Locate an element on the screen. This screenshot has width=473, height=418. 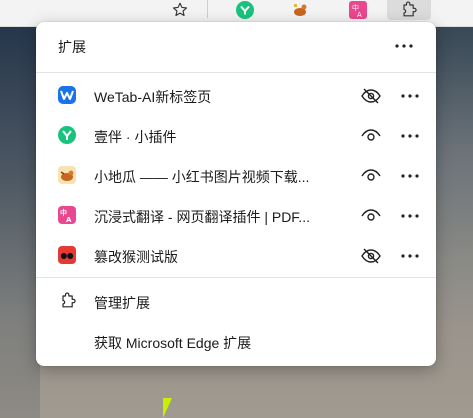
puzzle-icon is located at coordinates (68, 301).